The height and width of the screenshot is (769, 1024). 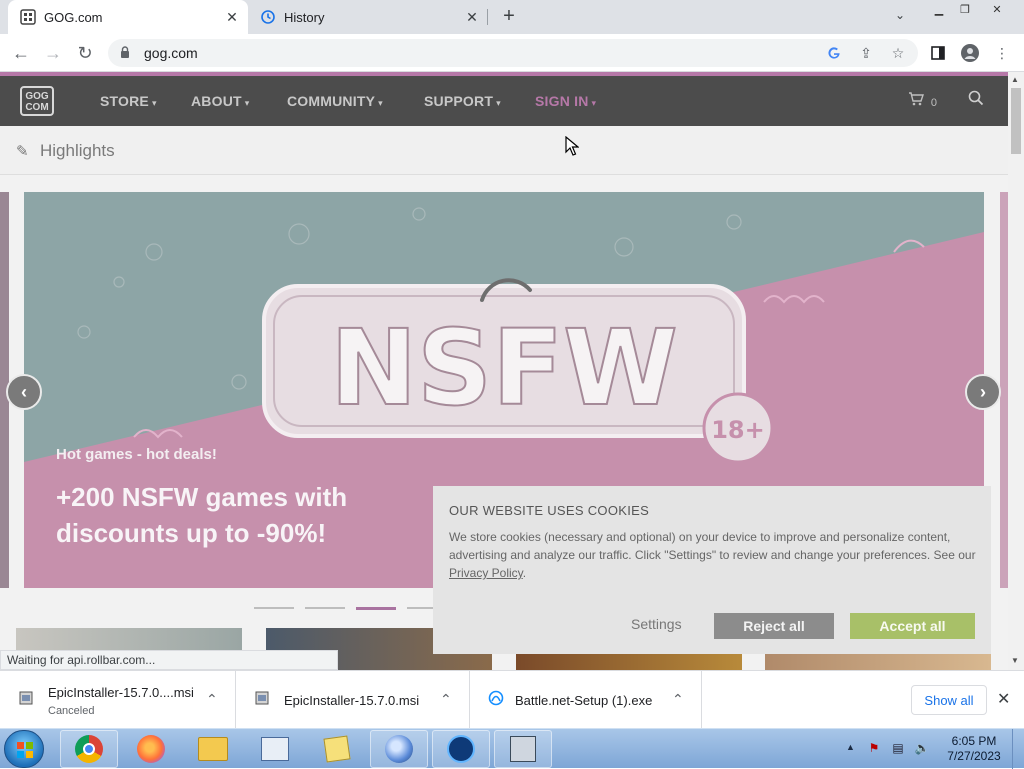 I want to click on gog-logo: GOG COM, so click(x=37, y=101).